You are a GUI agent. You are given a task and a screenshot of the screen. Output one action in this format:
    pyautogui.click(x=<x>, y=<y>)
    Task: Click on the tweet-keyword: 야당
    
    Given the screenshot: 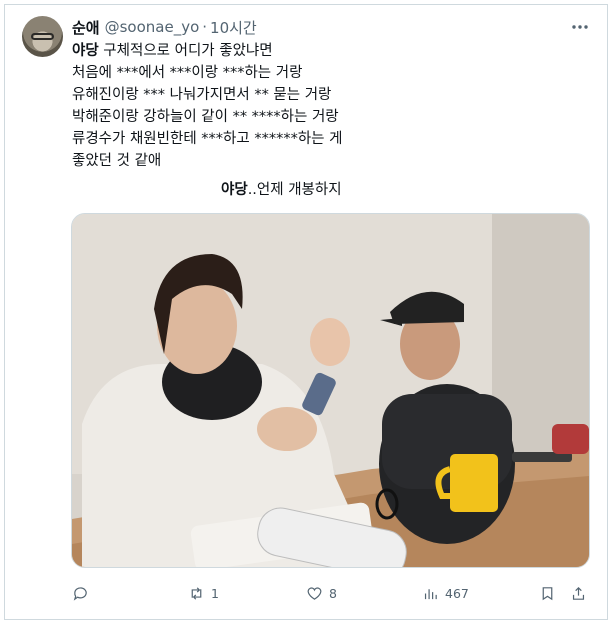 What is the action you would take?
    pyautogui.click(x=85, y=51)
    